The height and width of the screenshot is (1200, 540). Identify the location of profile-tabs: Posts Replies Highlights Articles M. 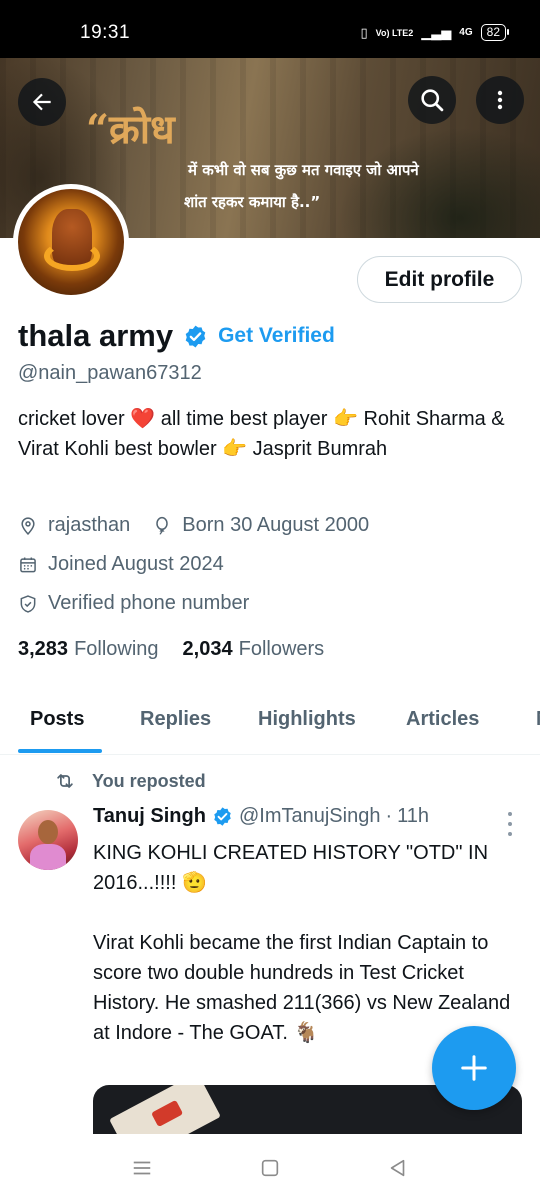
(270, 722).